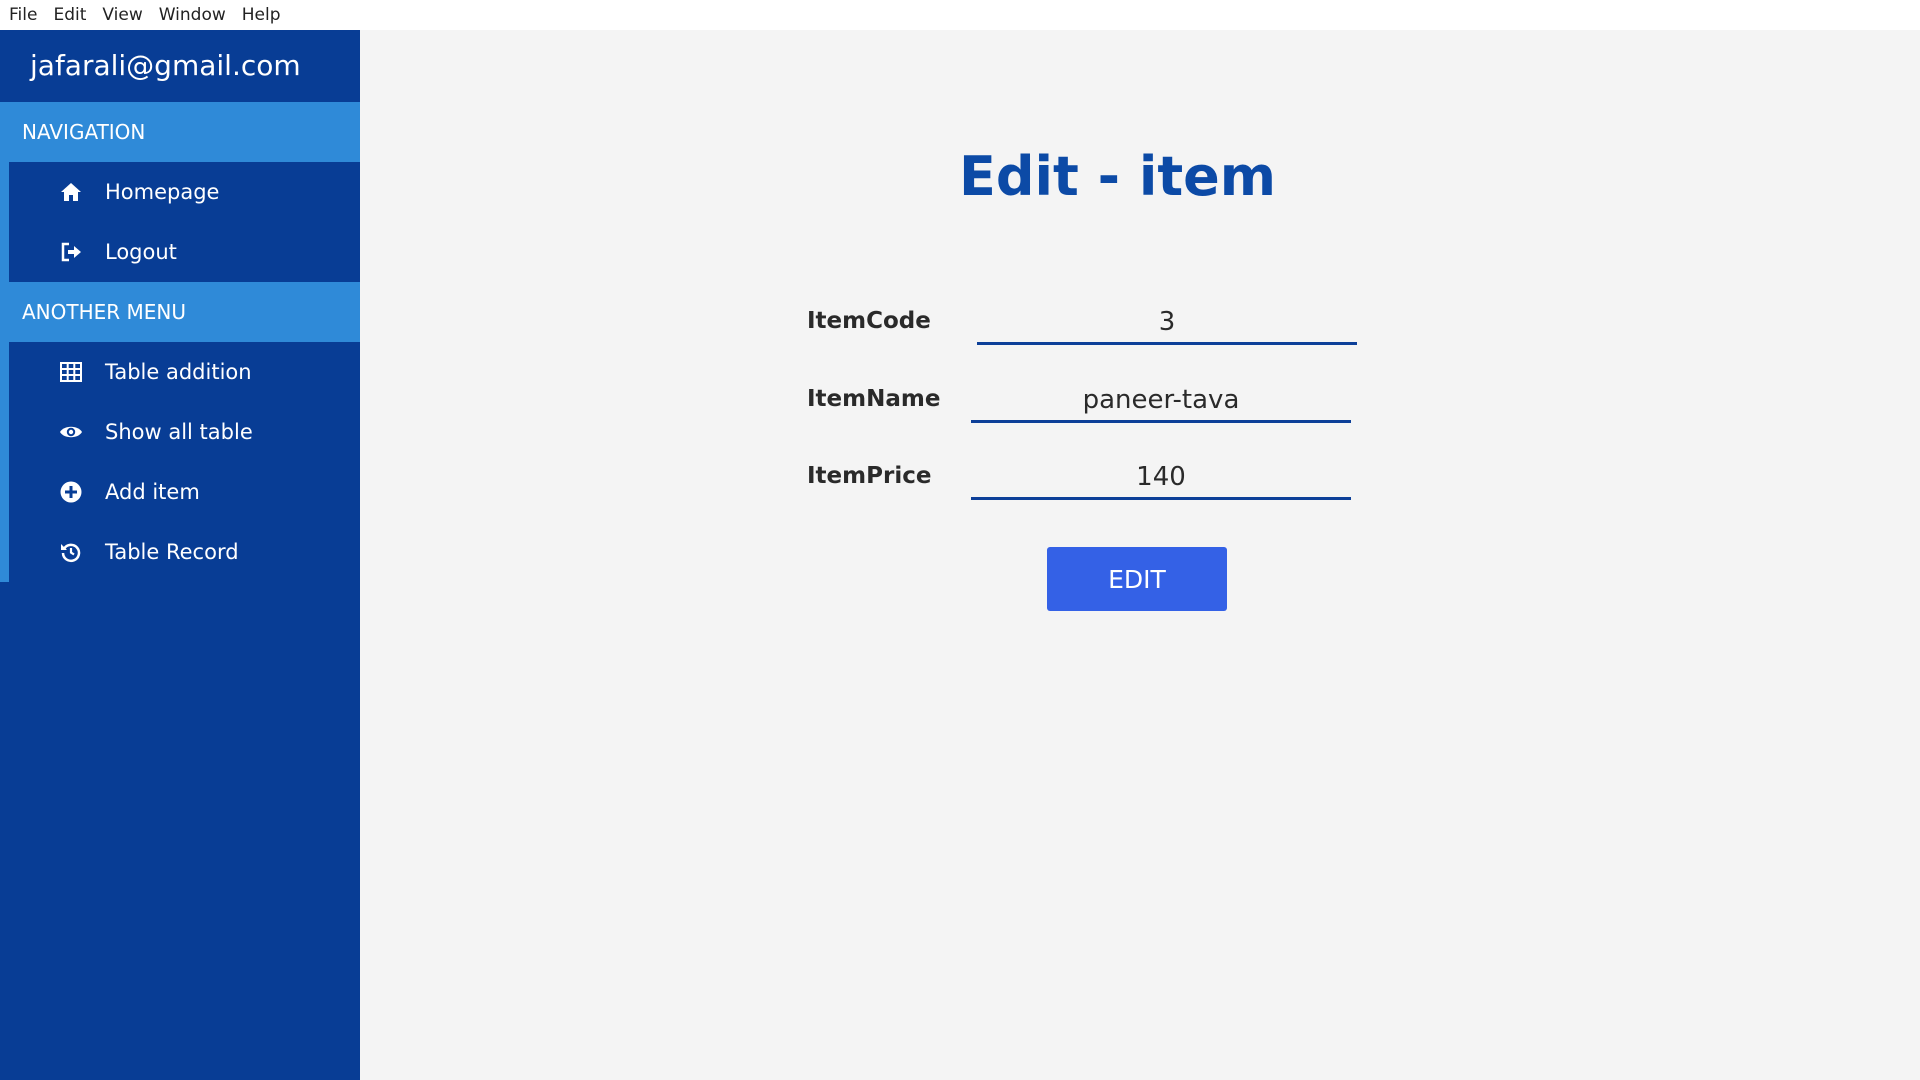  Describe the element at coordinates (71, 372) in the screenshot. I see `table-icon` at that location.